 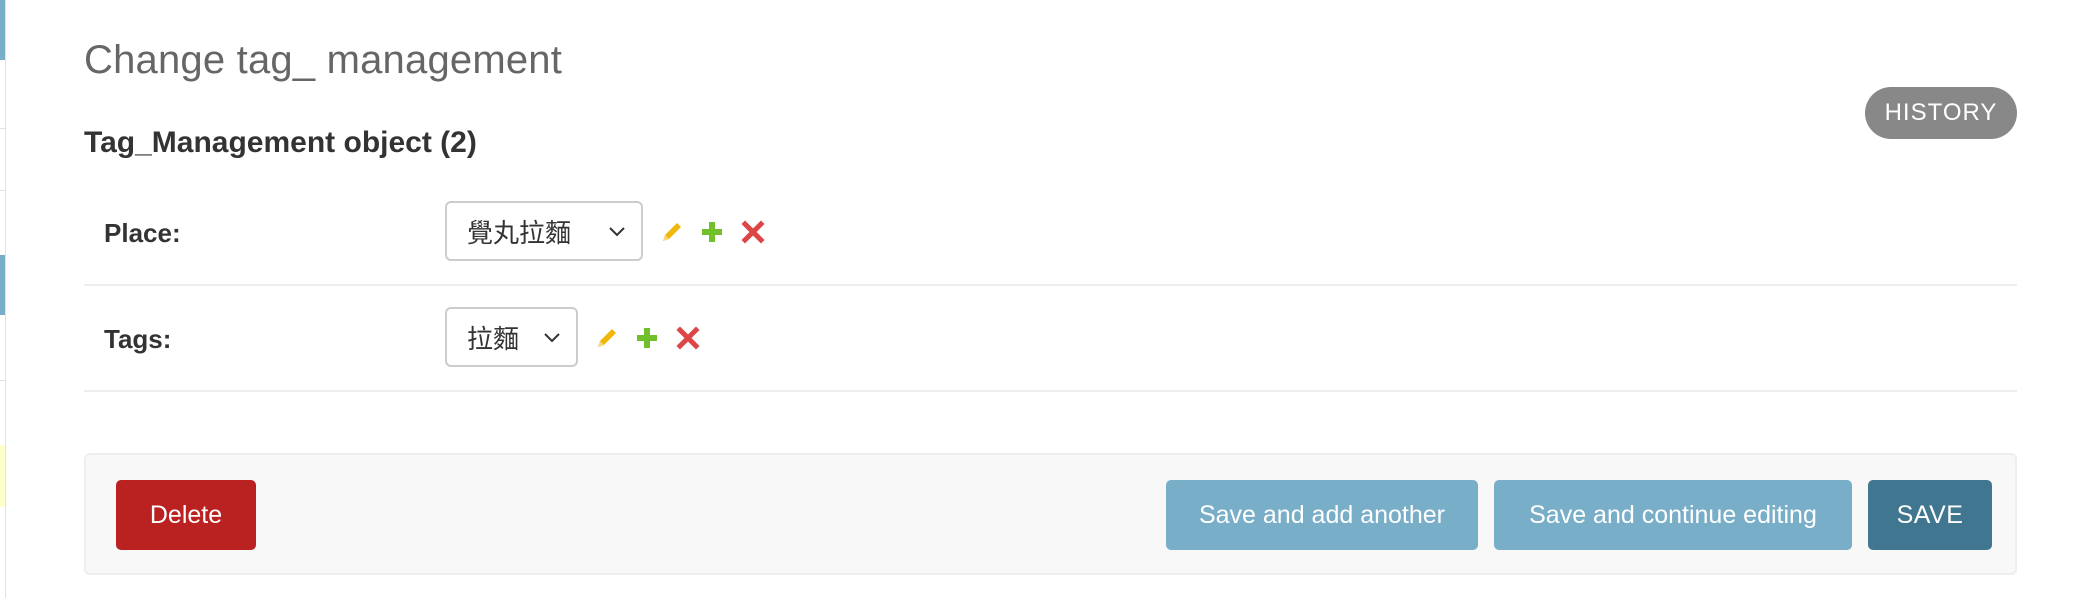 What do you see at coordinates (142, 233) in the screenshot?
I see `place-label: Place:` at bounding box center [142, 233].